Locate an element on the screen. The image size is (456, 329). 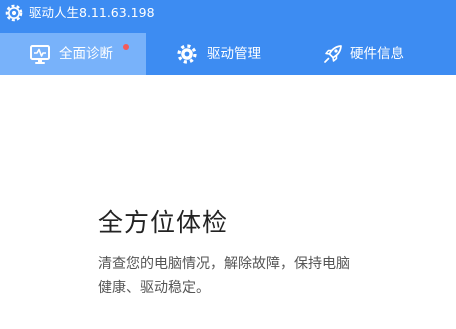
tab-label: 硬件信息 is located at coordinates (377, 54).